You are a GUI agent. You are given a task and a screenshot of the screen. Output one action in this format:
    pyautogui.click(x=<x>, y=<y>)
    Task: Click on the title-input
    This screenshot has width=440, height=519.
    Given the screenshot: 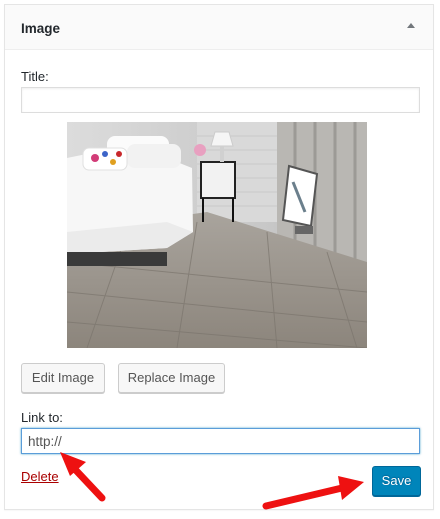 What is the action you would take?
    pyautogui.click(x=220, y=100)
    